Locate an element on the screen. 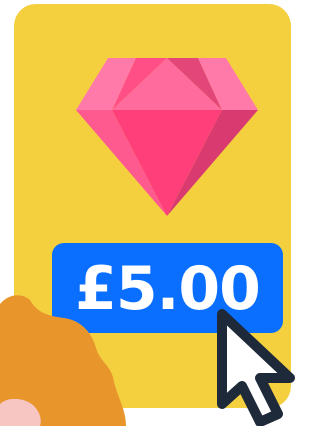  cursor-outline is located at coordinates (256, 367).